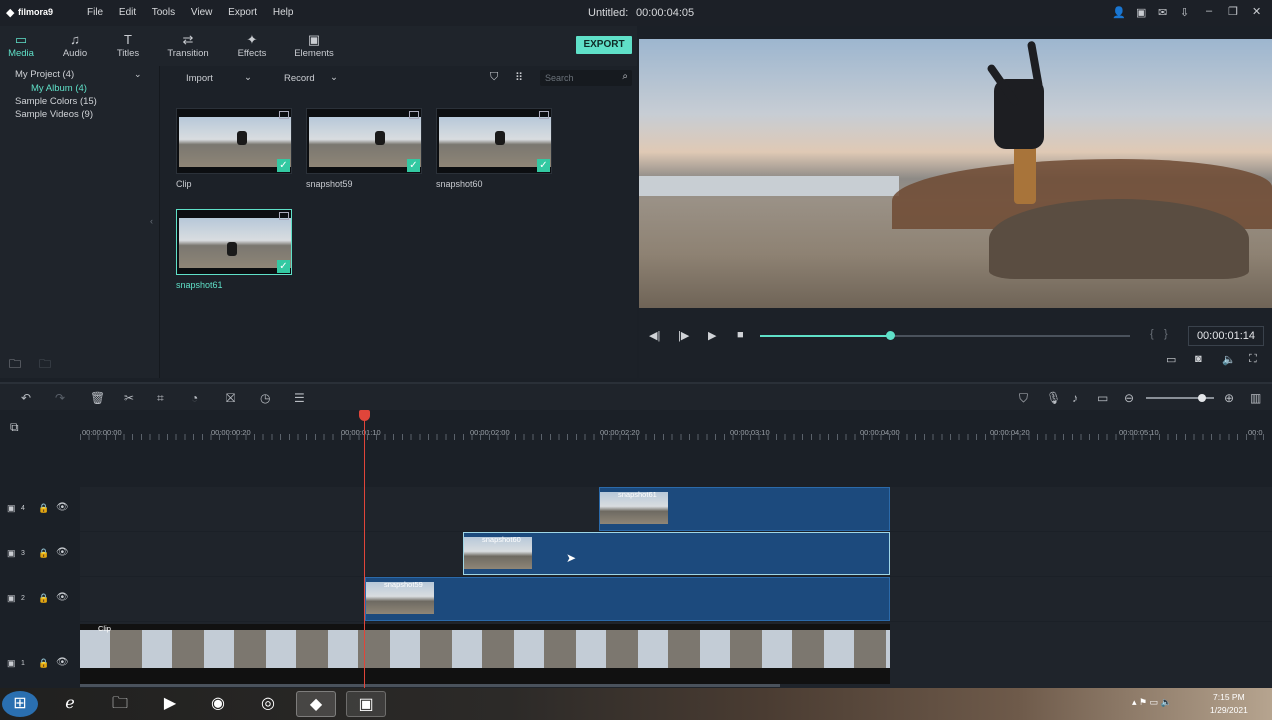 Image resolution: width=1272 pixels, height=720 pixels. Describe the element at coordinates (248, 77) in the screenshot. I see `import-dropdown-icon: ⌄` at that location.